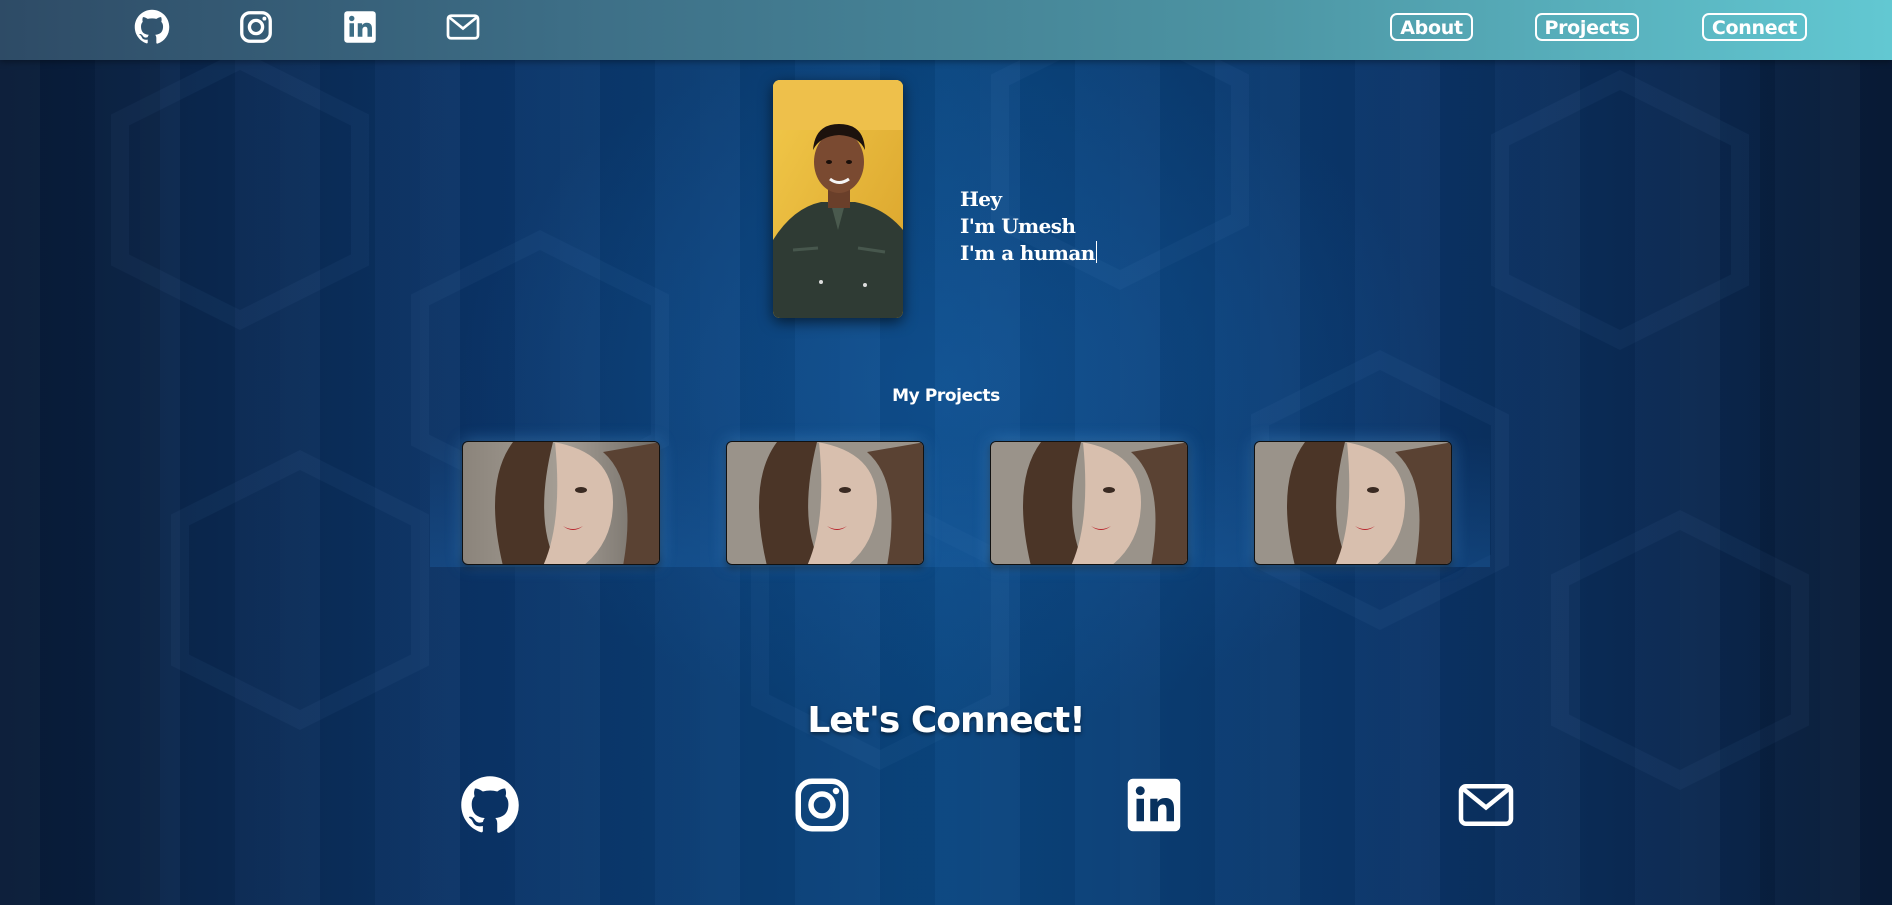 This screenshot has width=1892, height=905. What do you see at coordinates (1587, 27) in the screenshot?
I see `nav-projects-button: Projects` at bounding box center [1587, 27].